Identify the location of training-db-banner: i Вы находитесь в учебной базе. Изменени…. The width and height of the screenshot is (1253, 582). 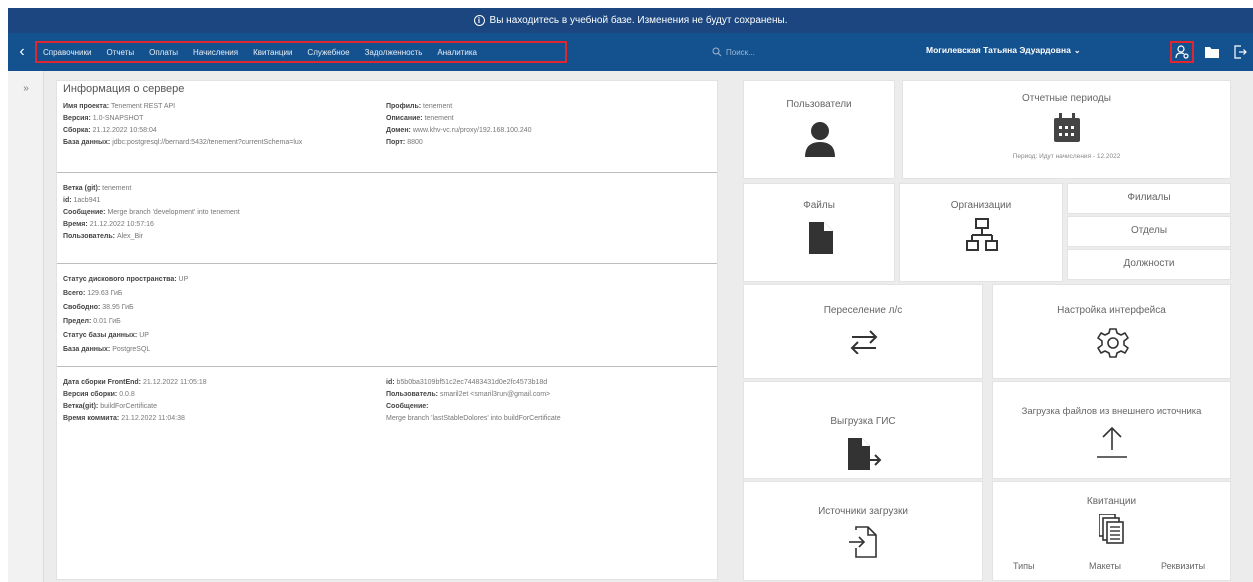
(630, 20).